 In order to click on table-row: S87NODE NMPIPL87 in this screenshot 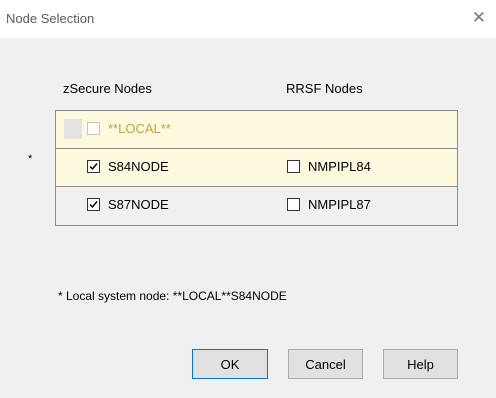, I will do `click(256, 206)`.